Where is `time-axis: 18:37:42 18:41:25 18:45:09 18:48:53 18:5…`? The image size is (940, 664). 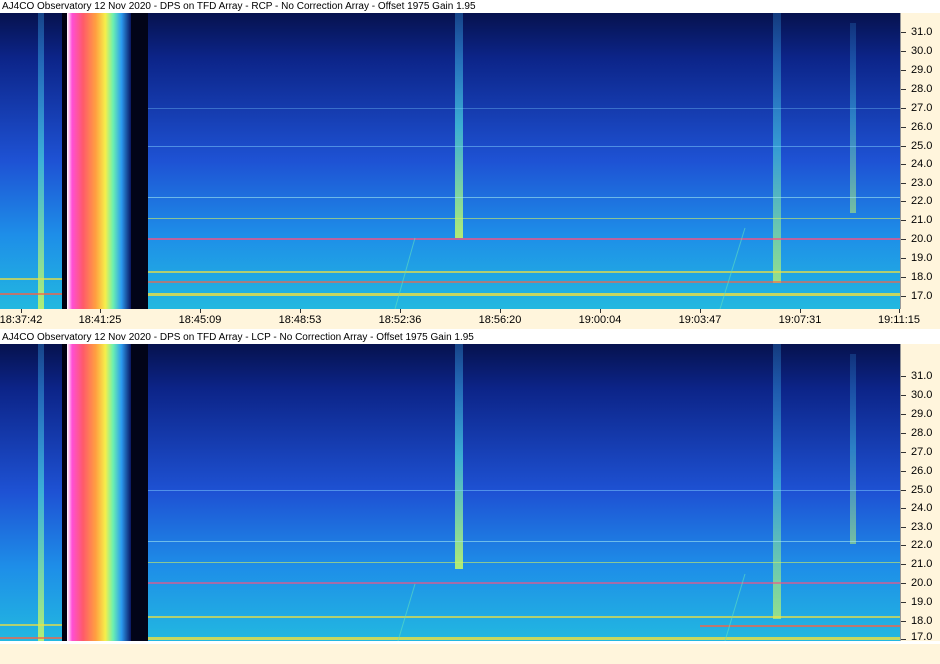 time-axis: 18:37:42 18:41:25 18:45:09 18:48:53 18:5… is located at coordinates (470, 319).